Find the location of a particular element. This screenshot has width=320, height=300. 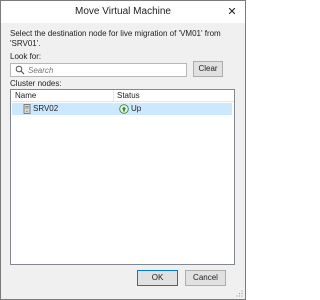

close-icon: ✕ is located at coordinates (232, 12).